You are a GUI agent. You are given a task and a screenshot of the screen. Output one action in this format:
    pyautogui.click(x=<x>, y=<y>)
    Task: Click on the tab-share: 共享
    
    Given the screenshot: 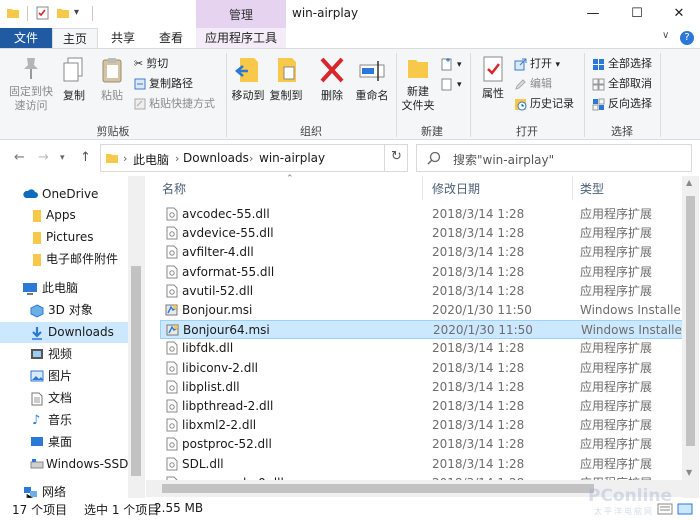 What is the action you would take?
    pyautogui.click(x=123, y=38)
    